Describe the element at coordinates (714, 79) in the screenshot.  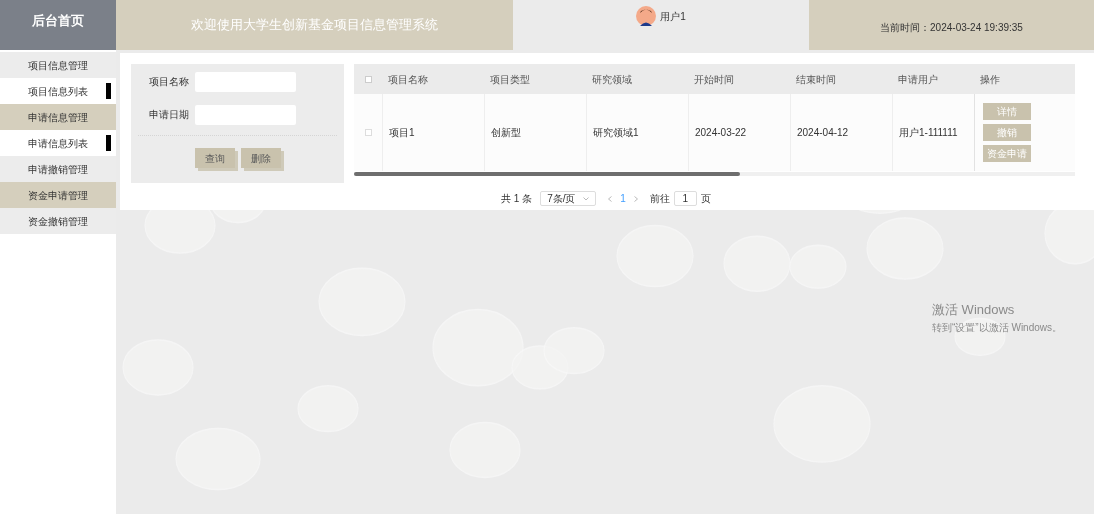
I see `column-header: 开始时间` at that location.